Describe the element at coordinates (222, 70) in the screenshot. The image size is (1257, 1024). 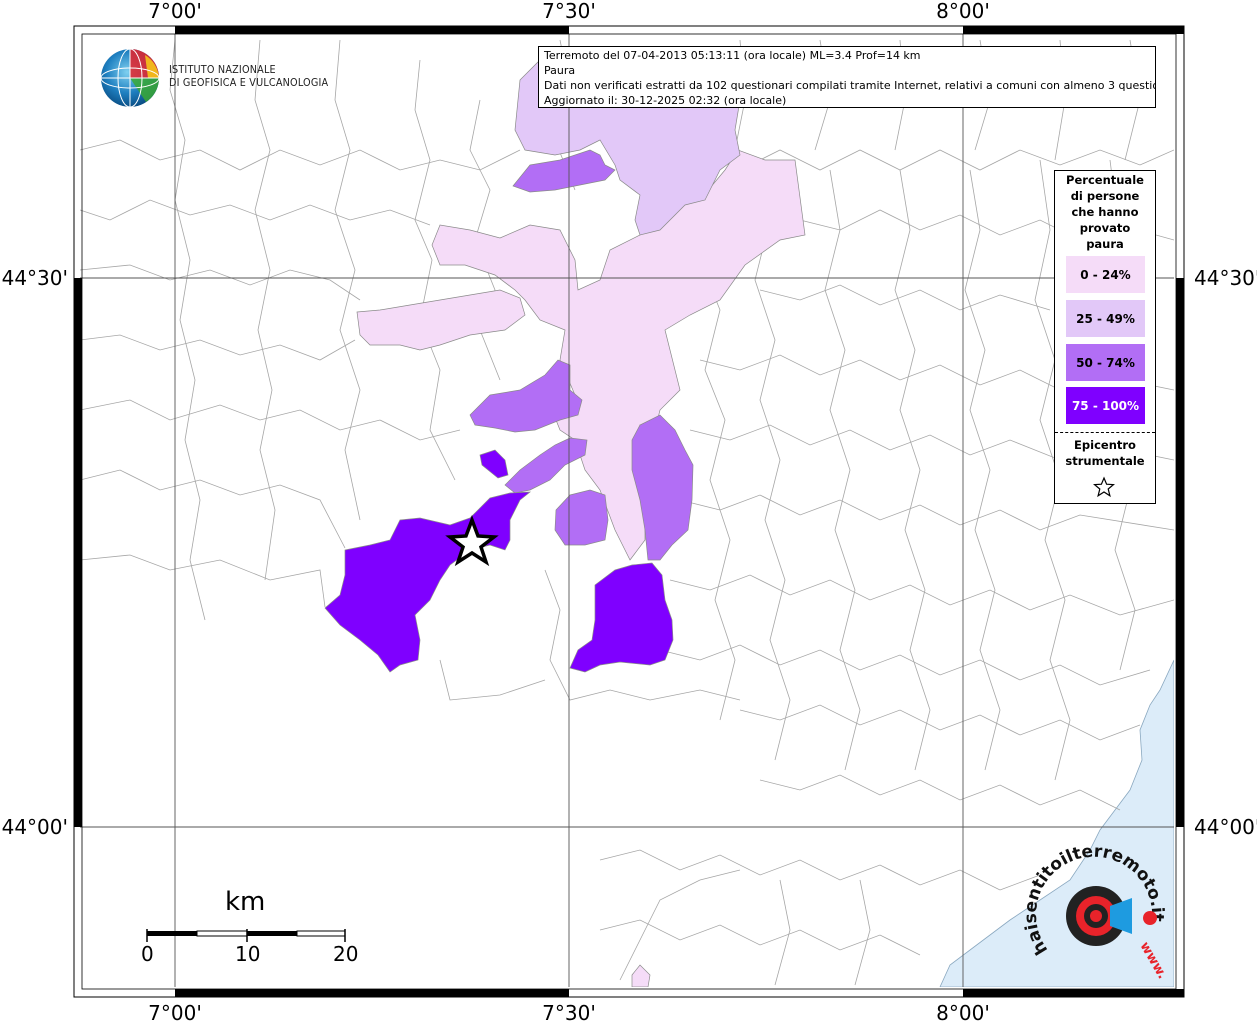
I see `ingv-name-line1: ISTITUTO NAZIONALE` at that location.